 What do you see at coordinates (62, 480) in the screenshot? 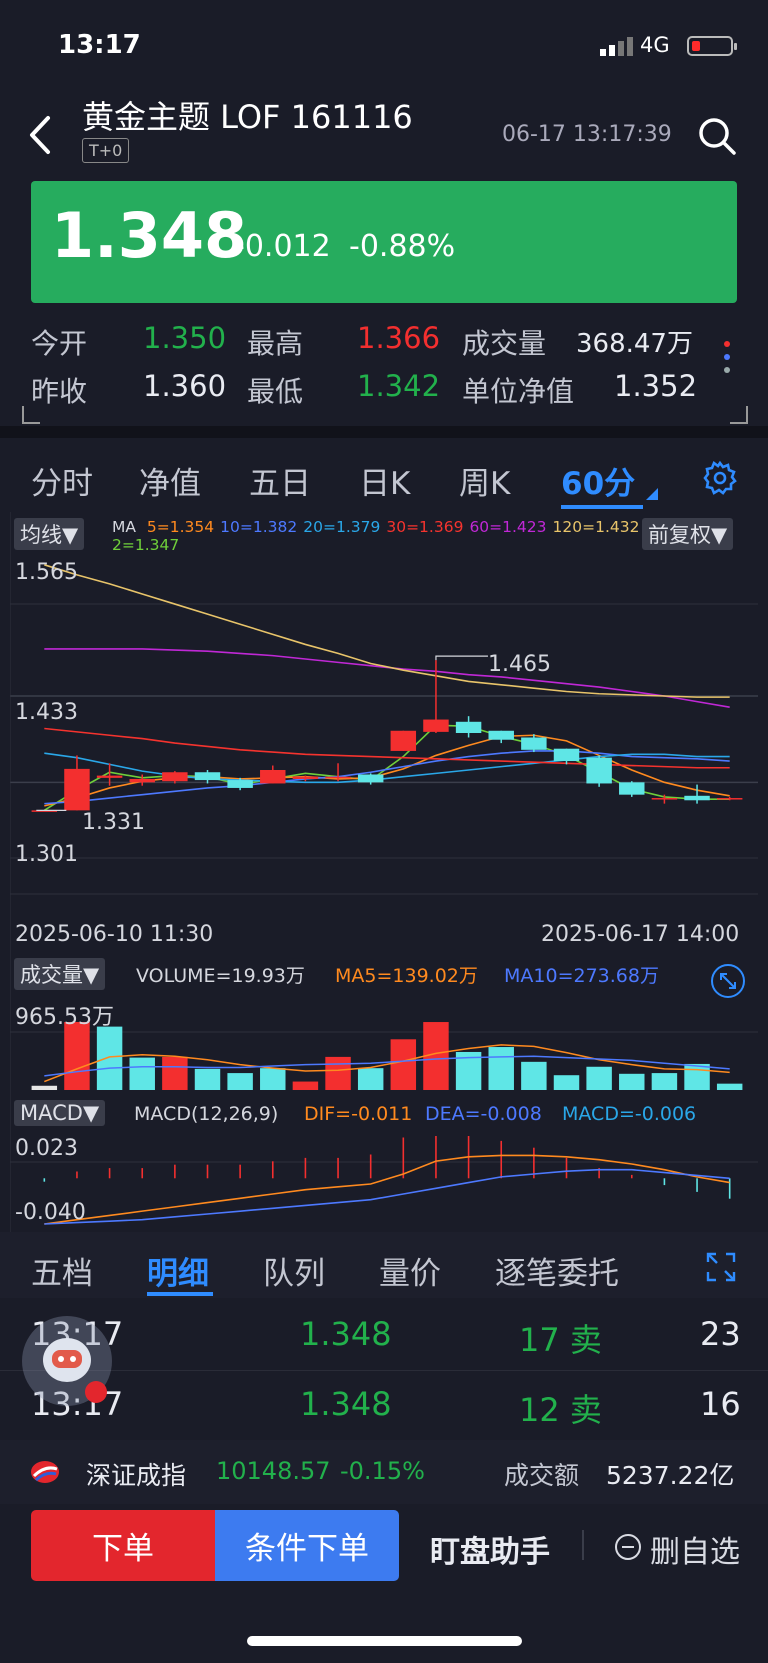
I see `tab-timeshare: 分时` at bounding box center [62, 480].